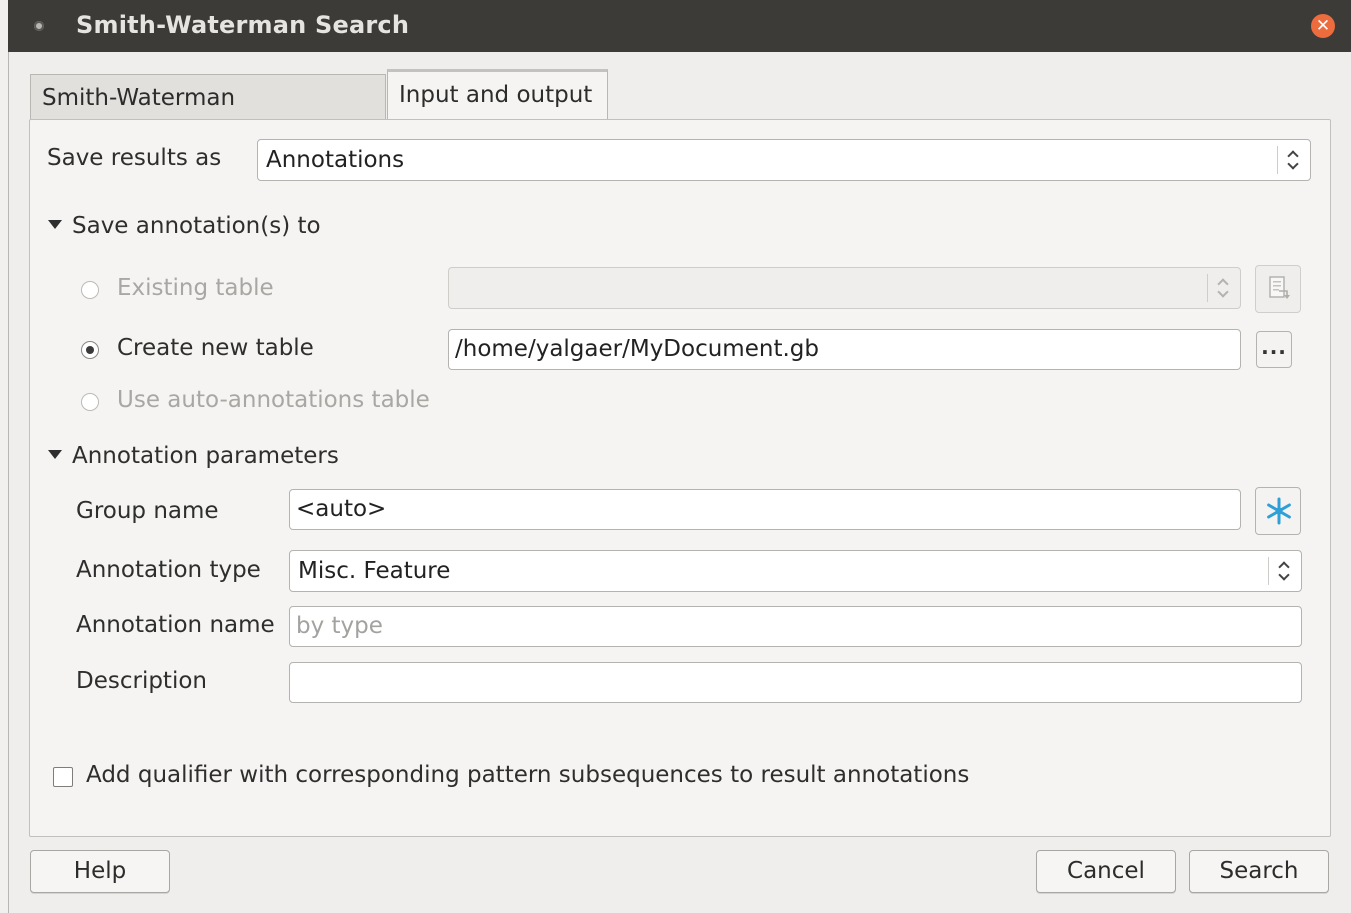 The width and height of the screenshot is (1351, 913). I want to click on save-results-label: Save results as, so click(134, 158).